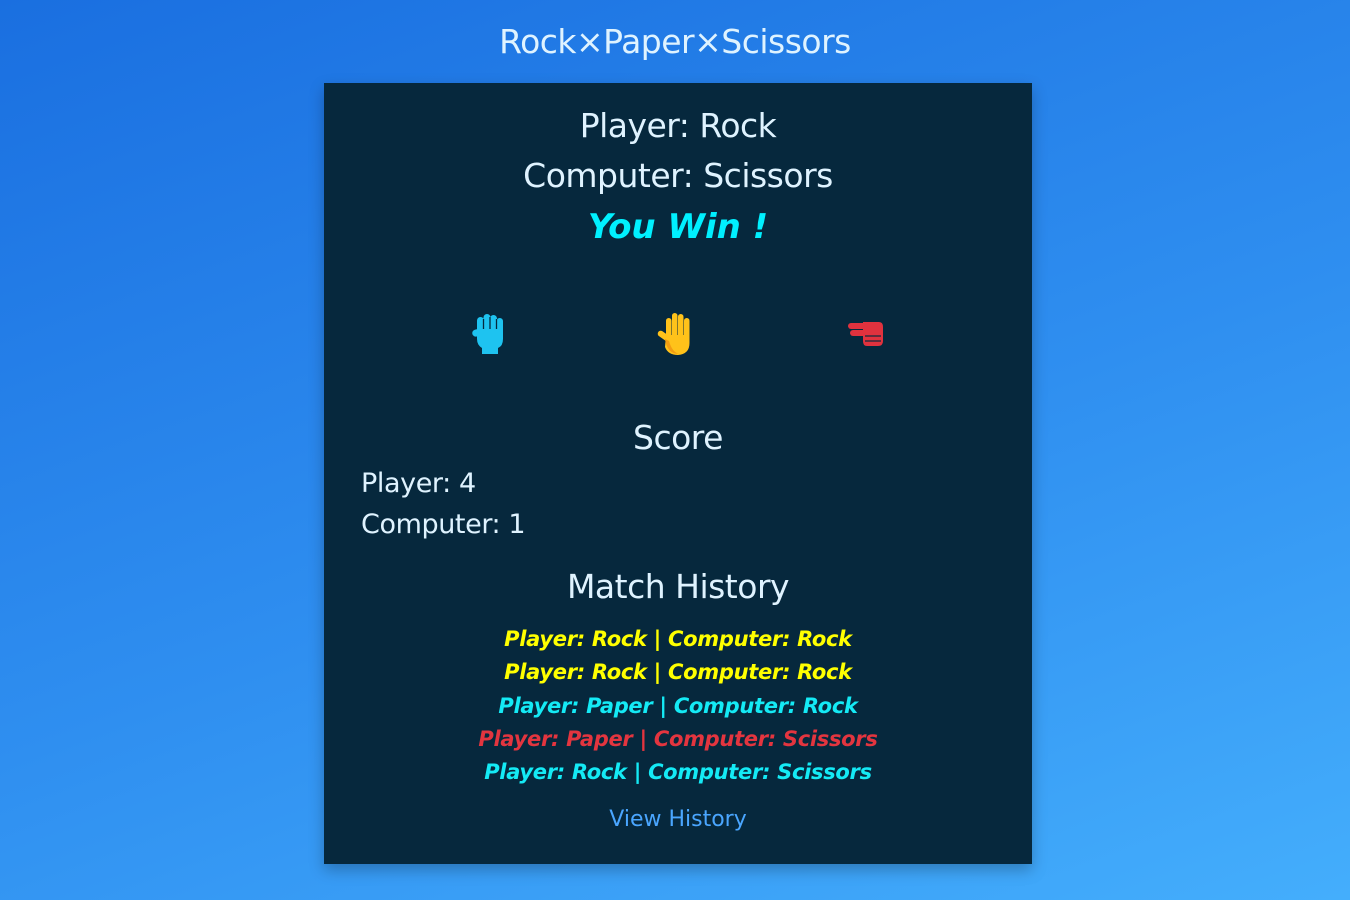 The image size is (1350, 900). Describe the element at coordinates (678, 586) in the screenshot. I see `history-heading: Match History` at that location.